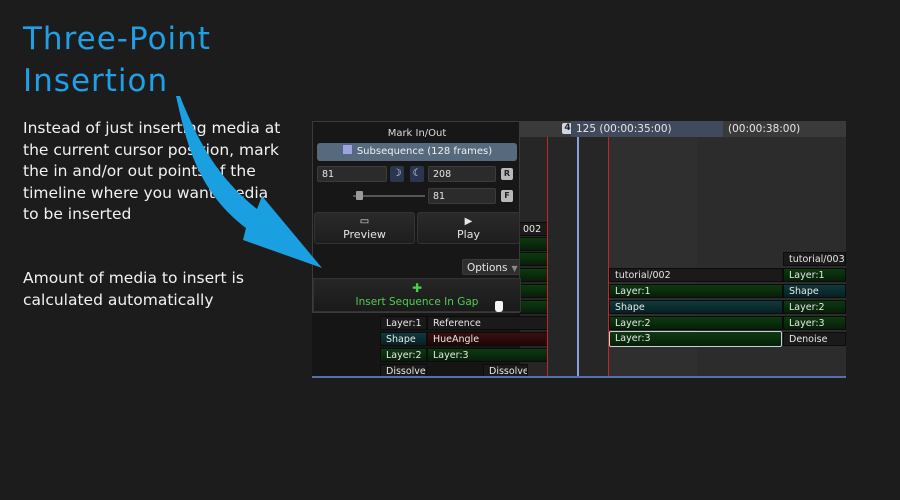  What do you see at coordinates (397, 174) in the screenshot?
I see `mark-in-icon: ☽` at bounding box center [397, 174].